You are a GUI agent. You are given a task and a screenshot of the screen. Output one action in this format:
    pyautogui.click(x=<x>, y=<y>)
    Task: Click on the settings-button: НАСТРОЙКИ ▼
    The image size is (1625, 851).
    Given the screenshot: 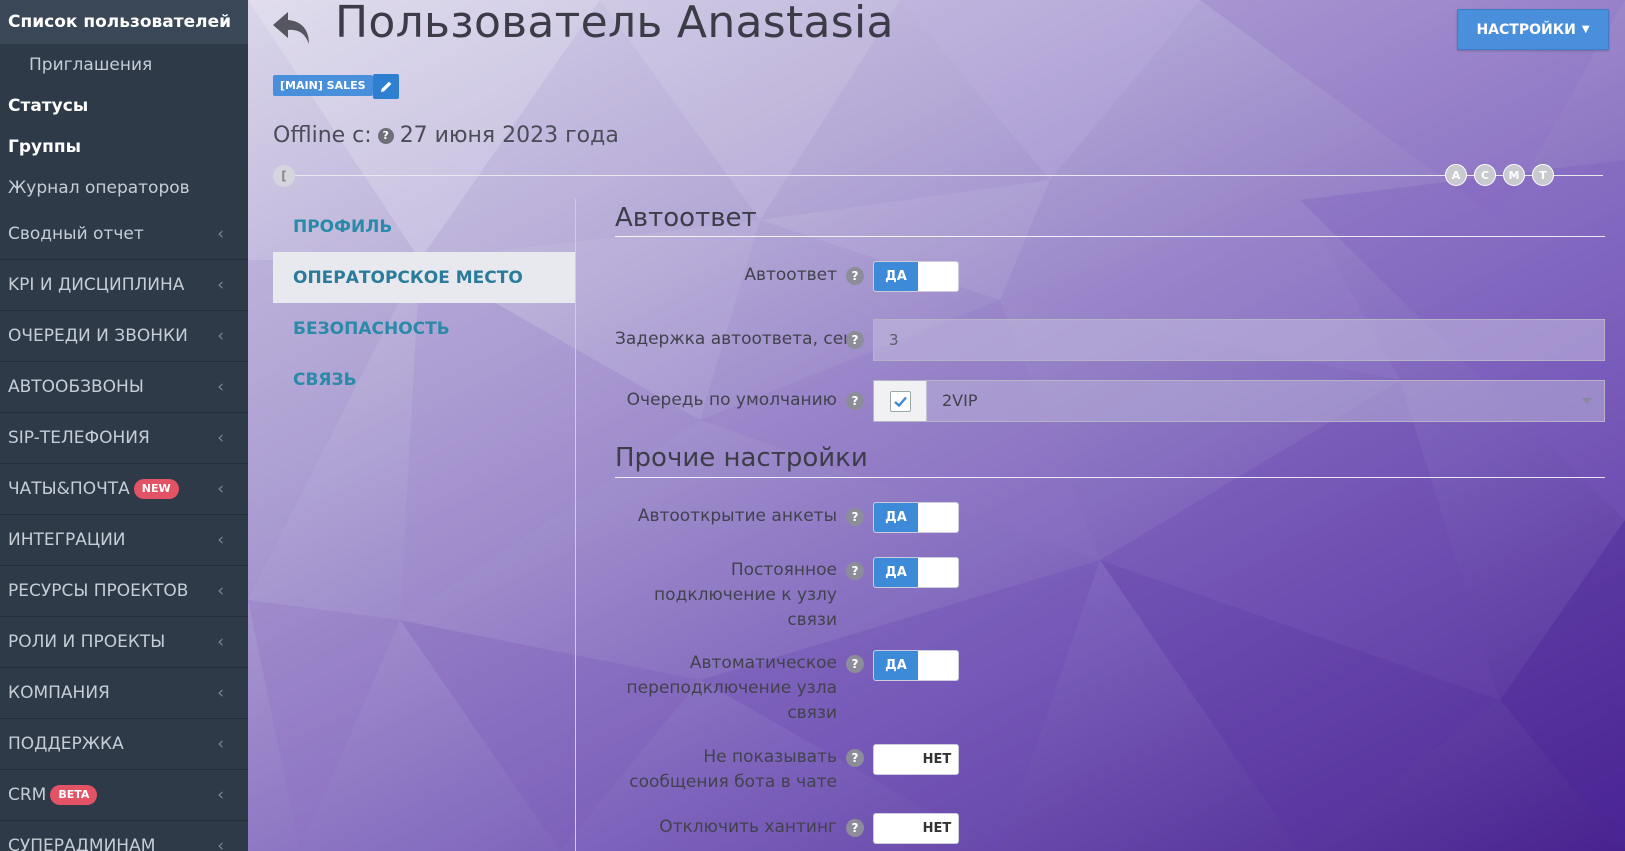 What is the action you would take?
    pyautogui.click(x=1533, y=29)
    